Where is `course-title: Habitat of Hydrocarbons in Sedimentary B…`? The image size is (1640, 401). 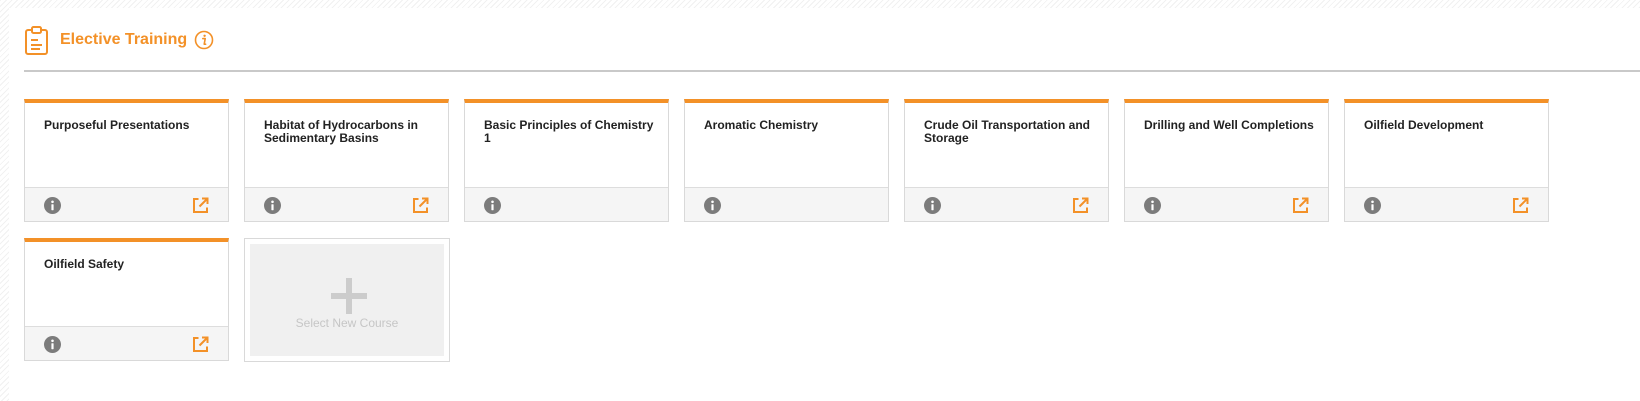 course-title: Habitat of Hydrocarbons in Sedimentary B… is located at coordinates (341, 131).